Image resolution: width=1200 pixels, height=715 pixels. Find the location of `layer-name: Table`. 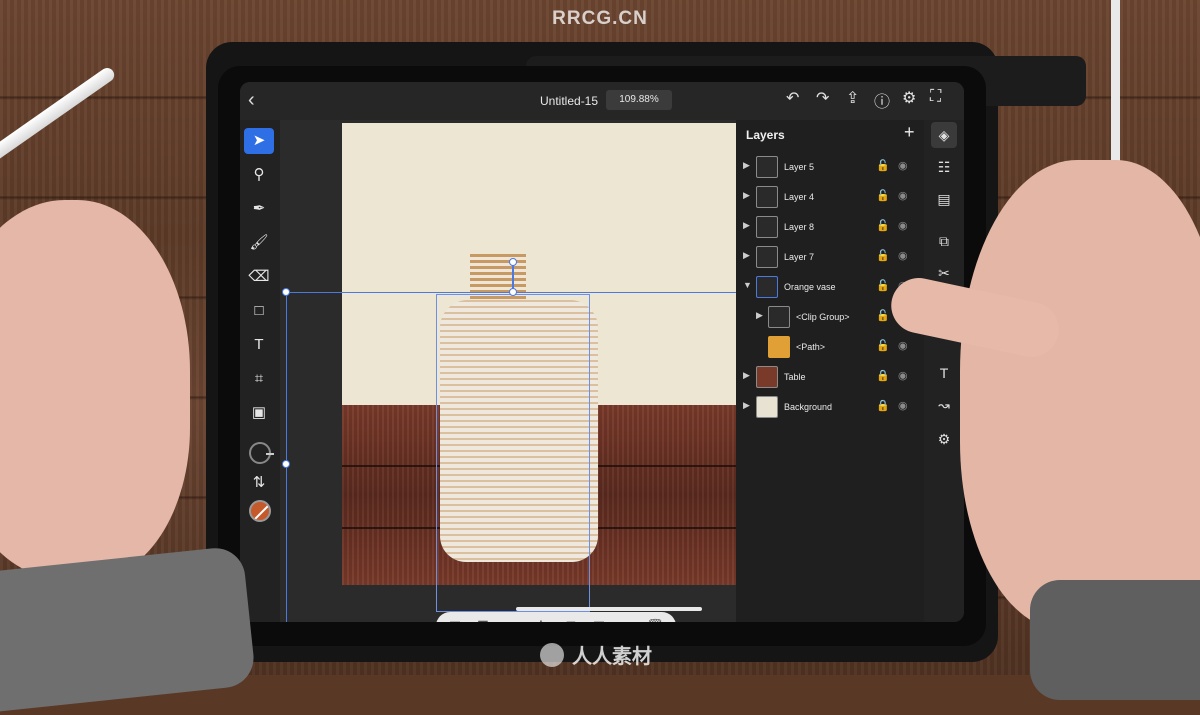

layer-name: Table is located at coordinates (795, 377).